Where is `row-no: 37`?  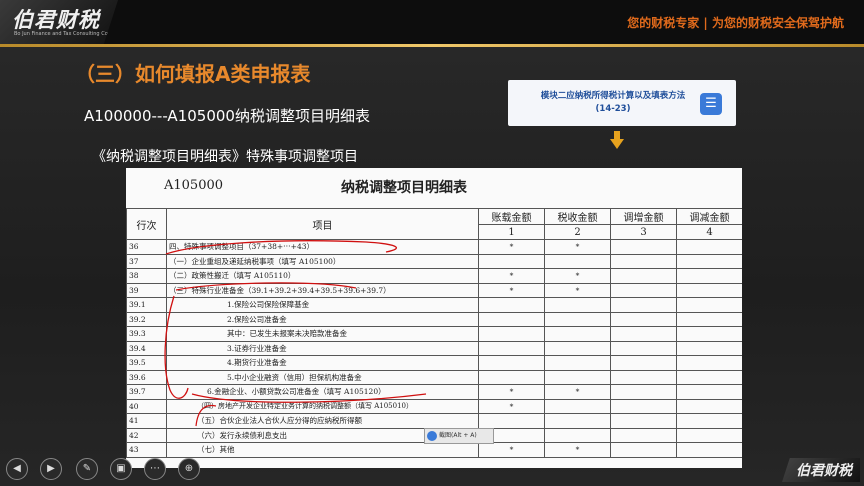
row-no: 37 is located at coordinates (146, 261).